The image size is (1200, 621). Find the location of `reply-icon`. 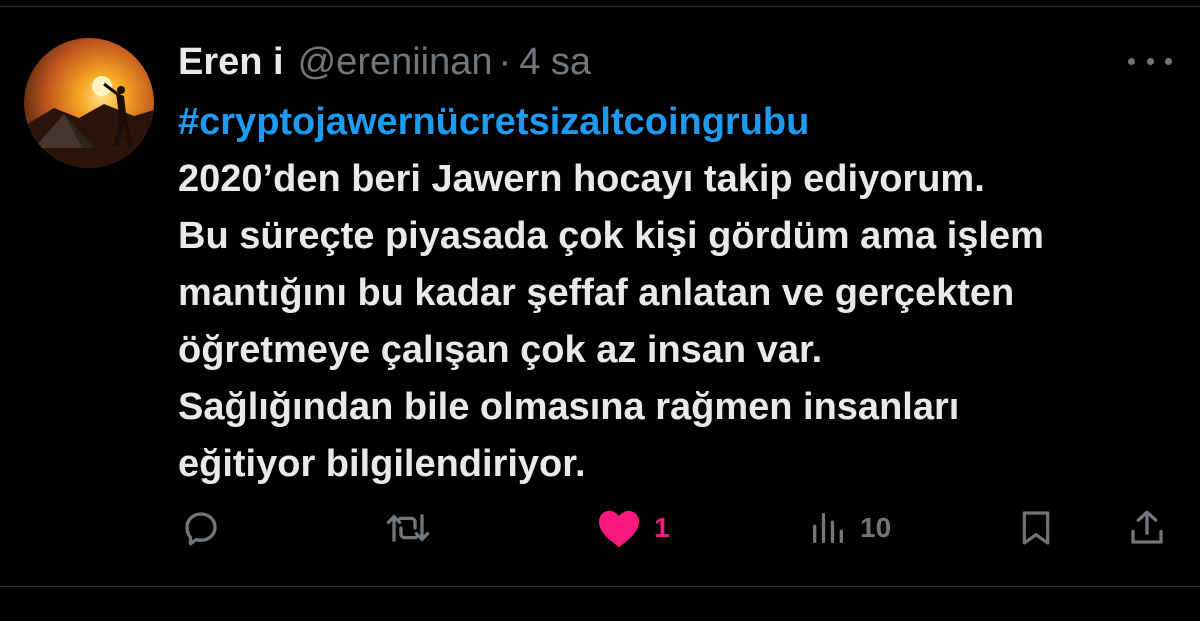

reply-icon is located at coordinates (201, 529).